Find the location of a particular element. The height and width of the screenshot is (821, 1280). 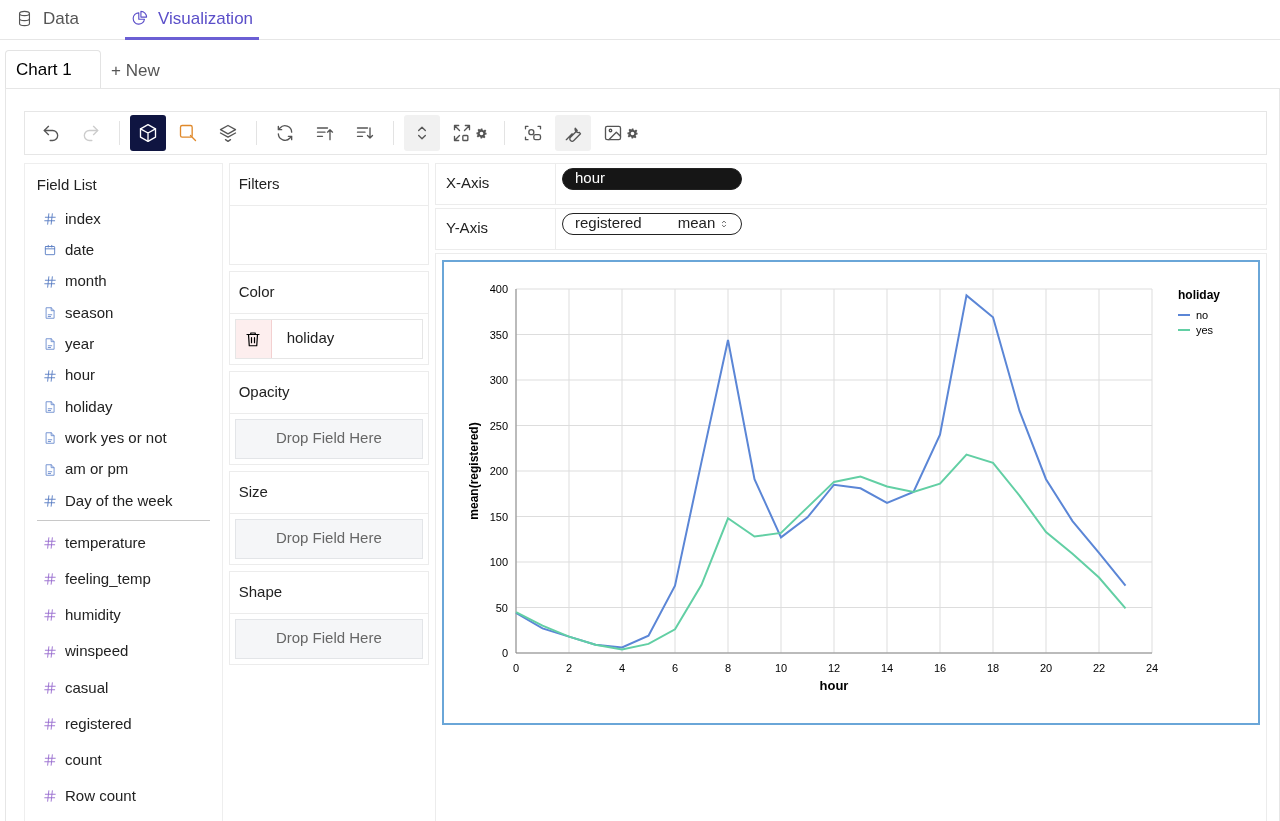

encoding-title: Shape is located at coordinates (328, 592).